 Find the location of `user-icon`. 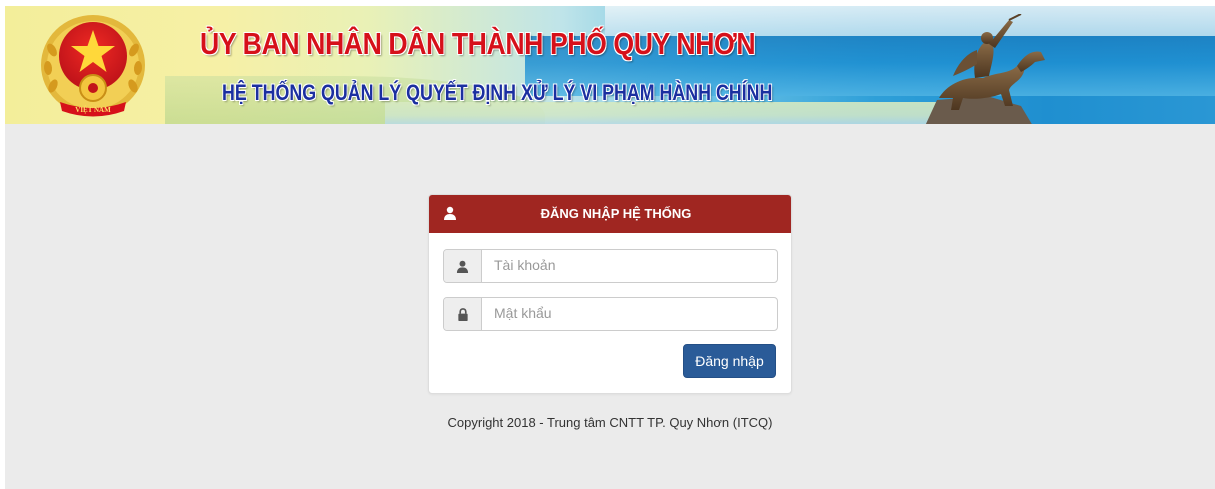

user-icon is located at coordinates (462, 266).